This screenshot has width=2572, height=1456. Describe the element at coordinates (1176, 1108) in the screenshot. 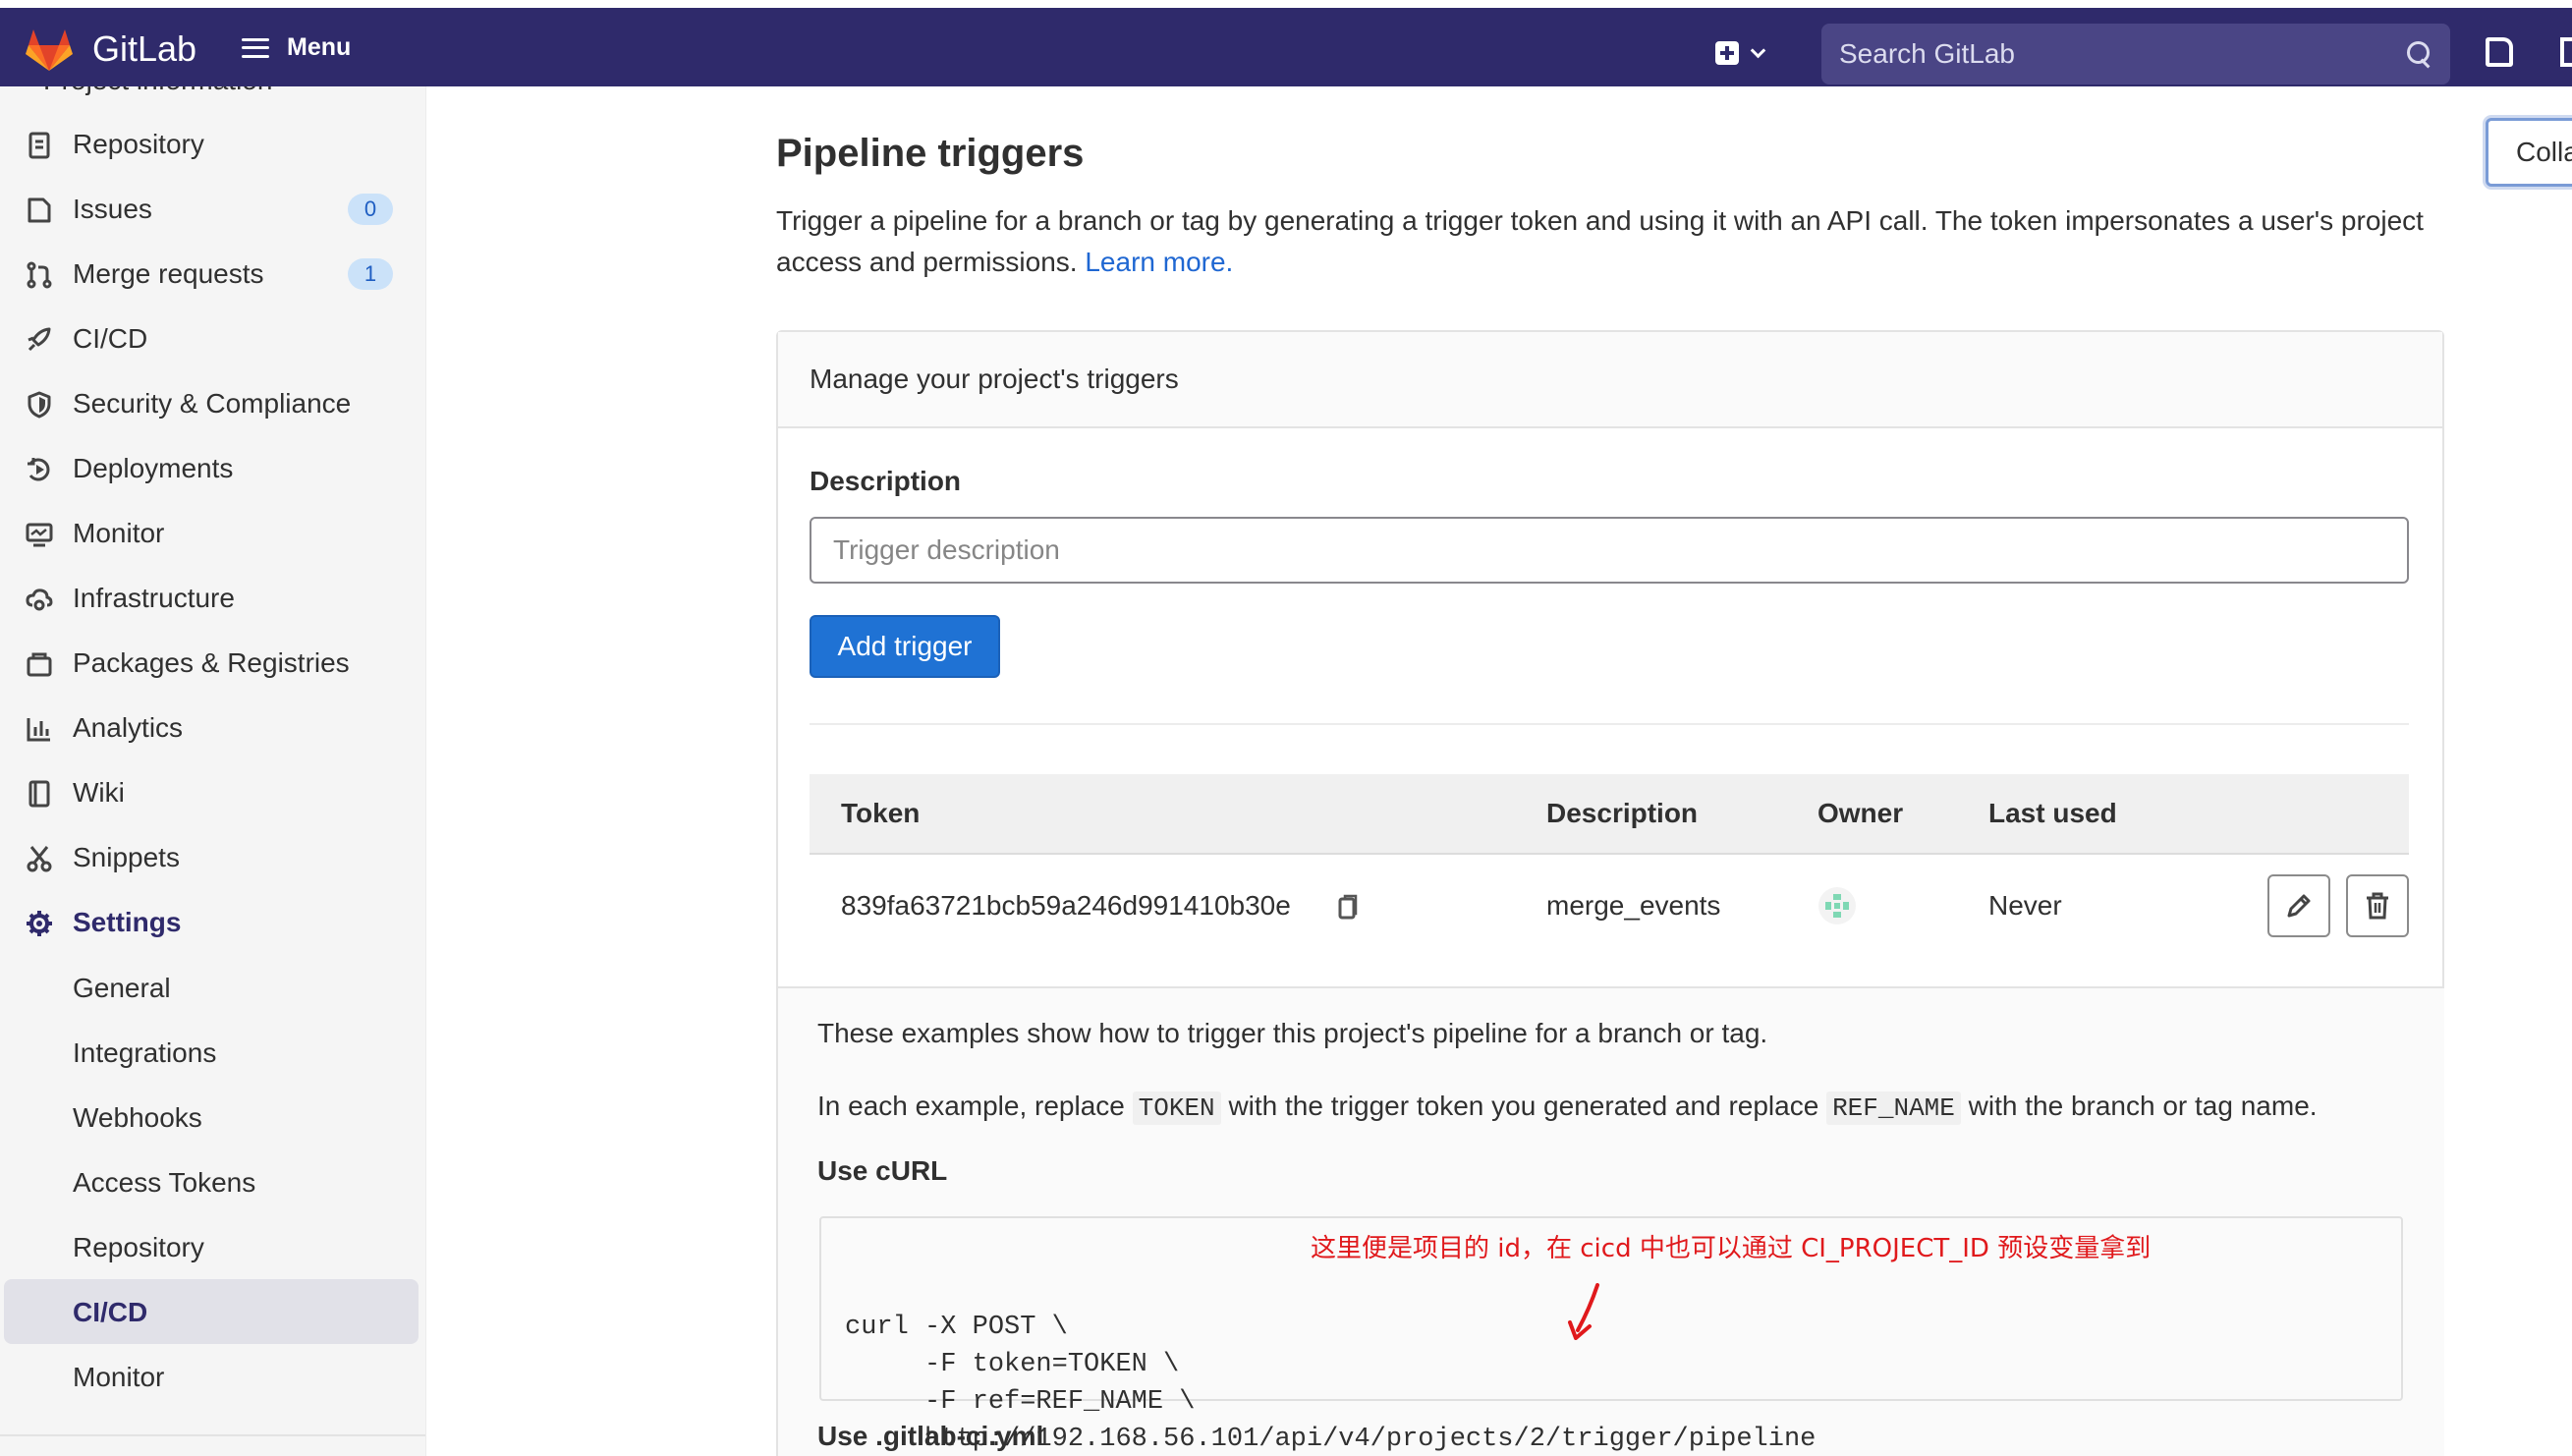

I see `token-code: TOKEN` at that location.